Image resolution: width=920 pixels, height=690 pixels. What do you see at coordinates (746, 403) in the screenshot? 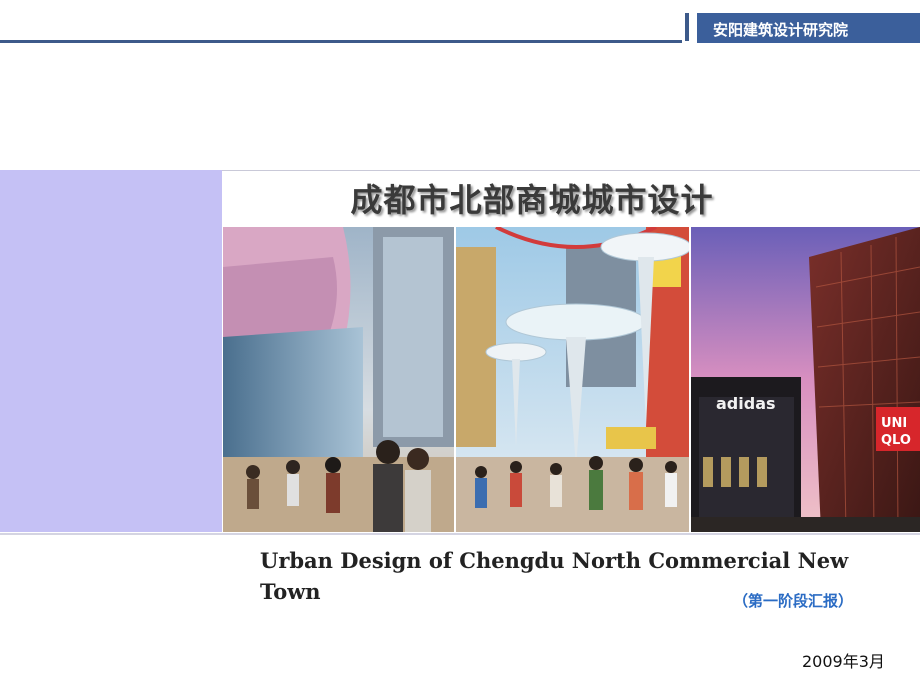
I see `adidas-sign: adidas` at bounding box center [746, 403].